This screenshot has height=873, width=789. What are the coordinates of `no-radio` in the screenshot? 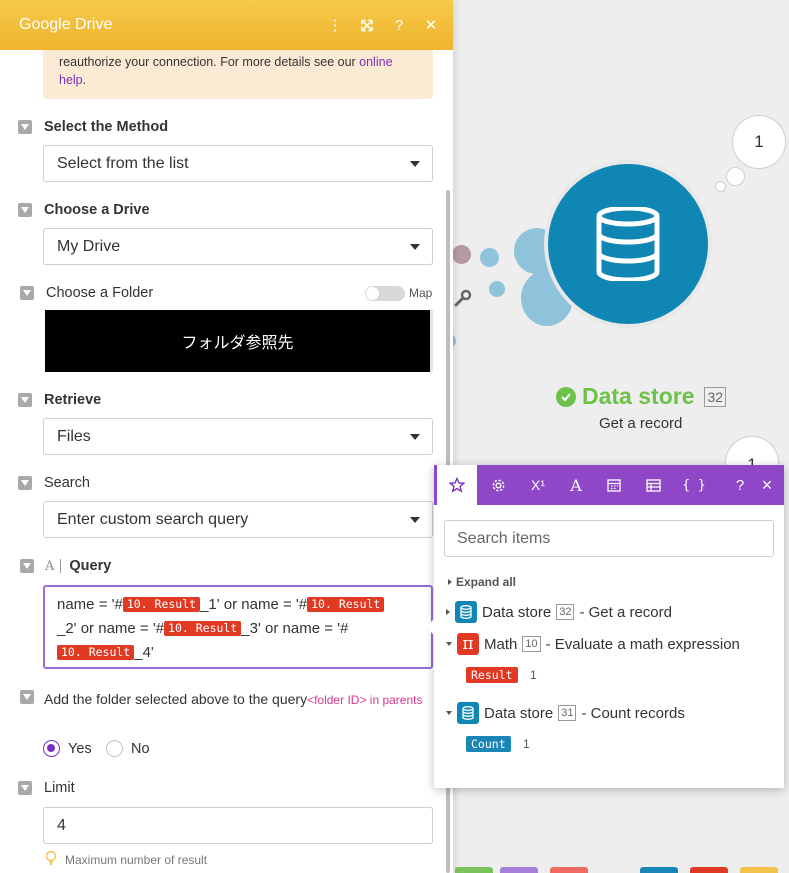 It's located at (114, 748).